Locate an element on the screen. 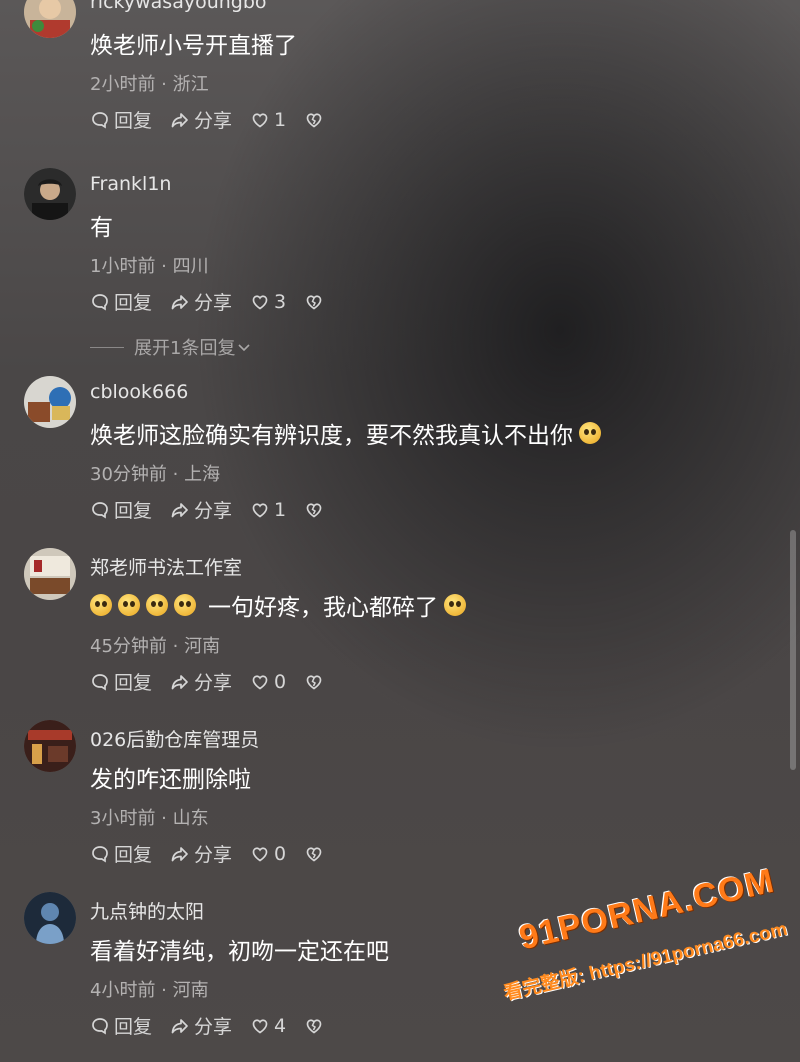  like-count: 1 is located at coordinates (280, 509).